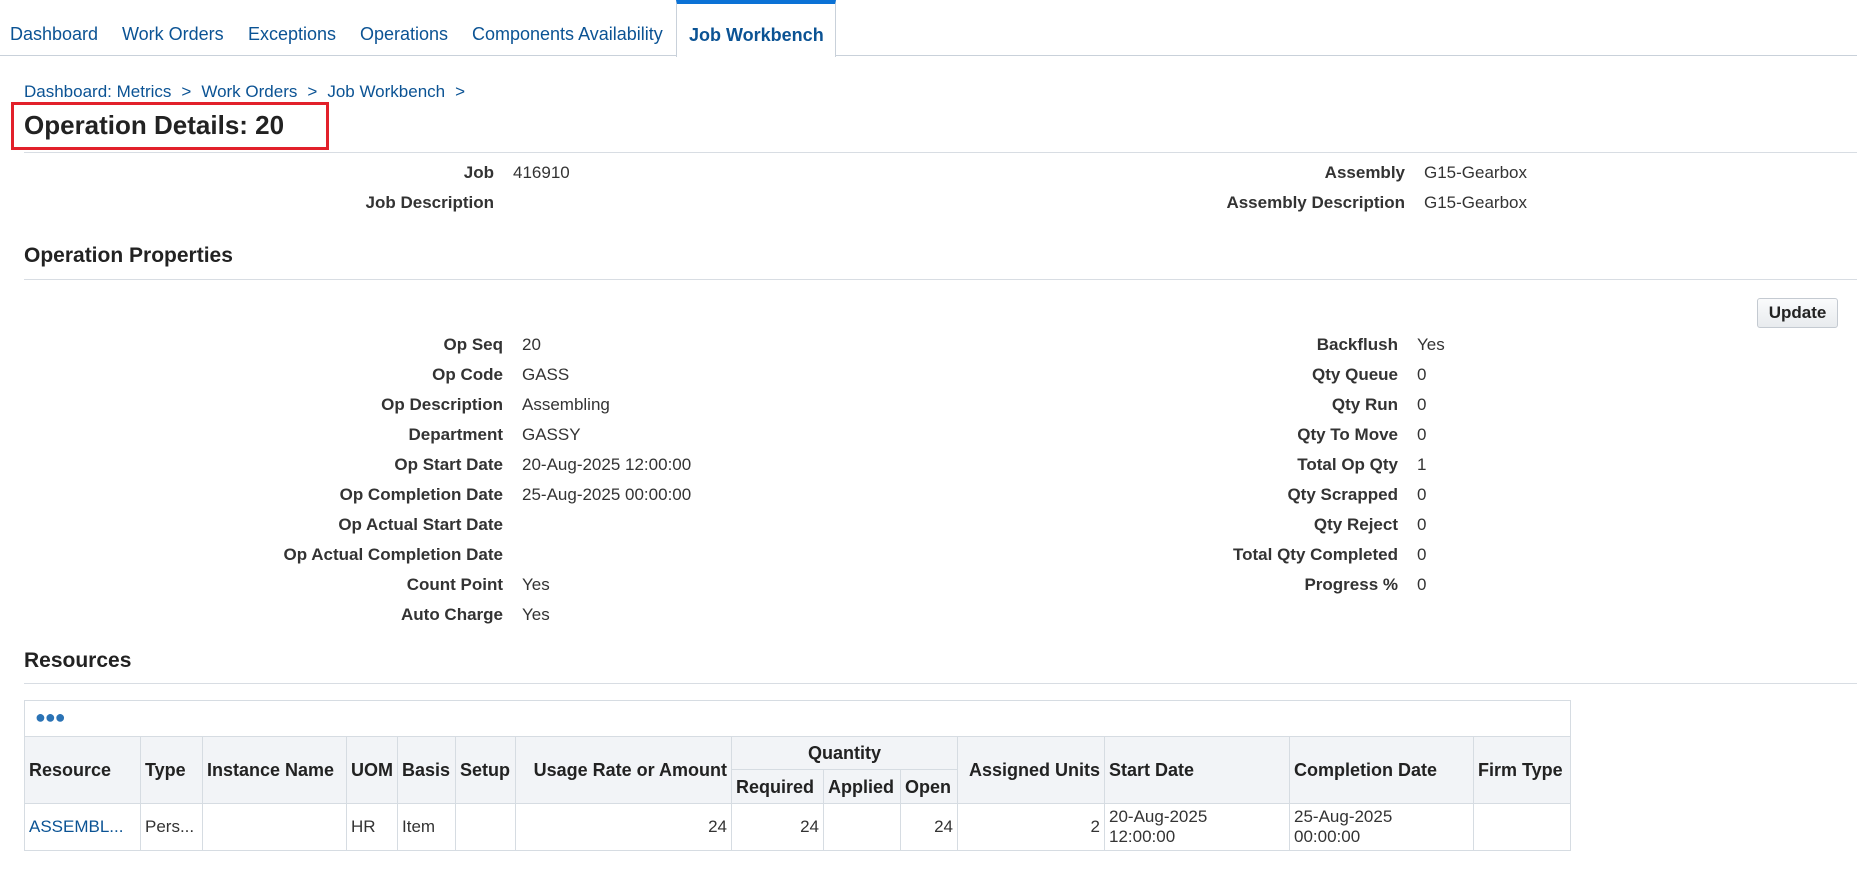 The height and width of the screenshot is (893, 1857). What do you see at coordinates (83, 770) in the screenshot?
I see `col-resource: Resource` at bounding box center [83, 770].